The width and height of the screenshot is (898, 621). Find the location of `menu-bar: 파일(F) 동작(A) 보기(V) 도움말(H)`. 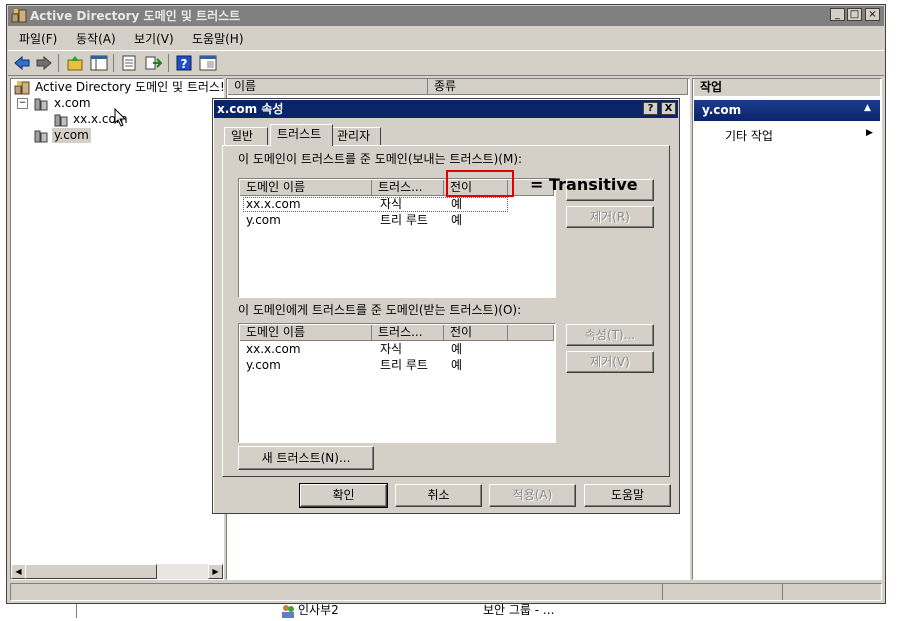

menu-bar: 파일(F) 동작(A) 보기(V) 도움말(H) is located at coordinates (446, 38).